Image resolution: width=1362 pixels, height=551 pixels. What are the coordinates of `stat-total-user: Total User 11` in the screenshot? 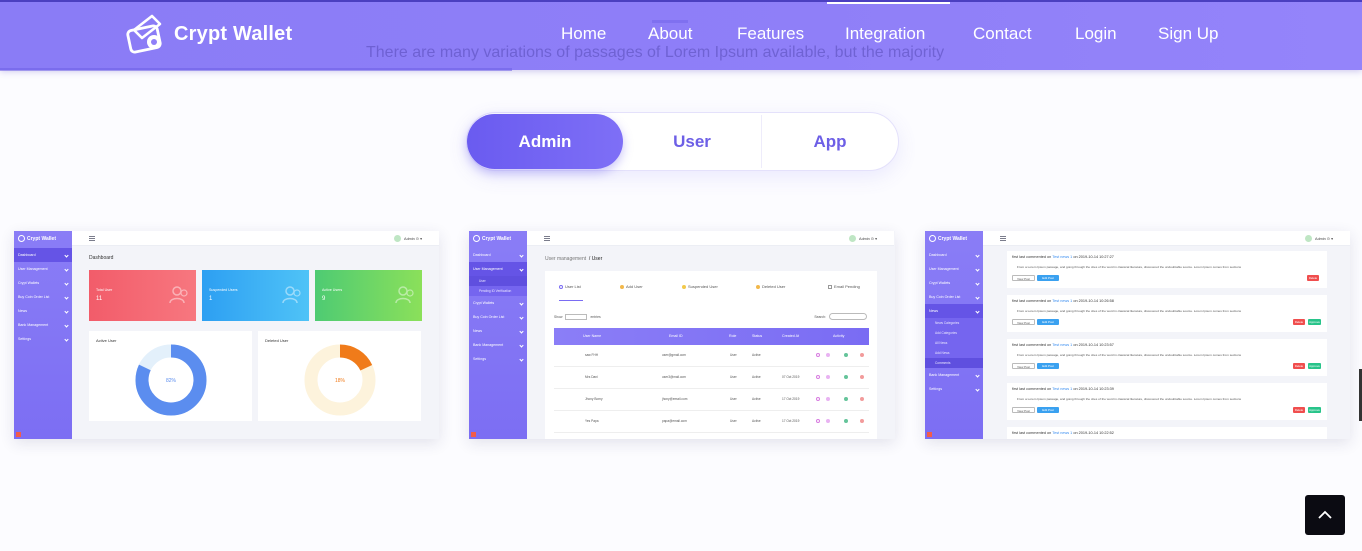 It's located at (142, 295).